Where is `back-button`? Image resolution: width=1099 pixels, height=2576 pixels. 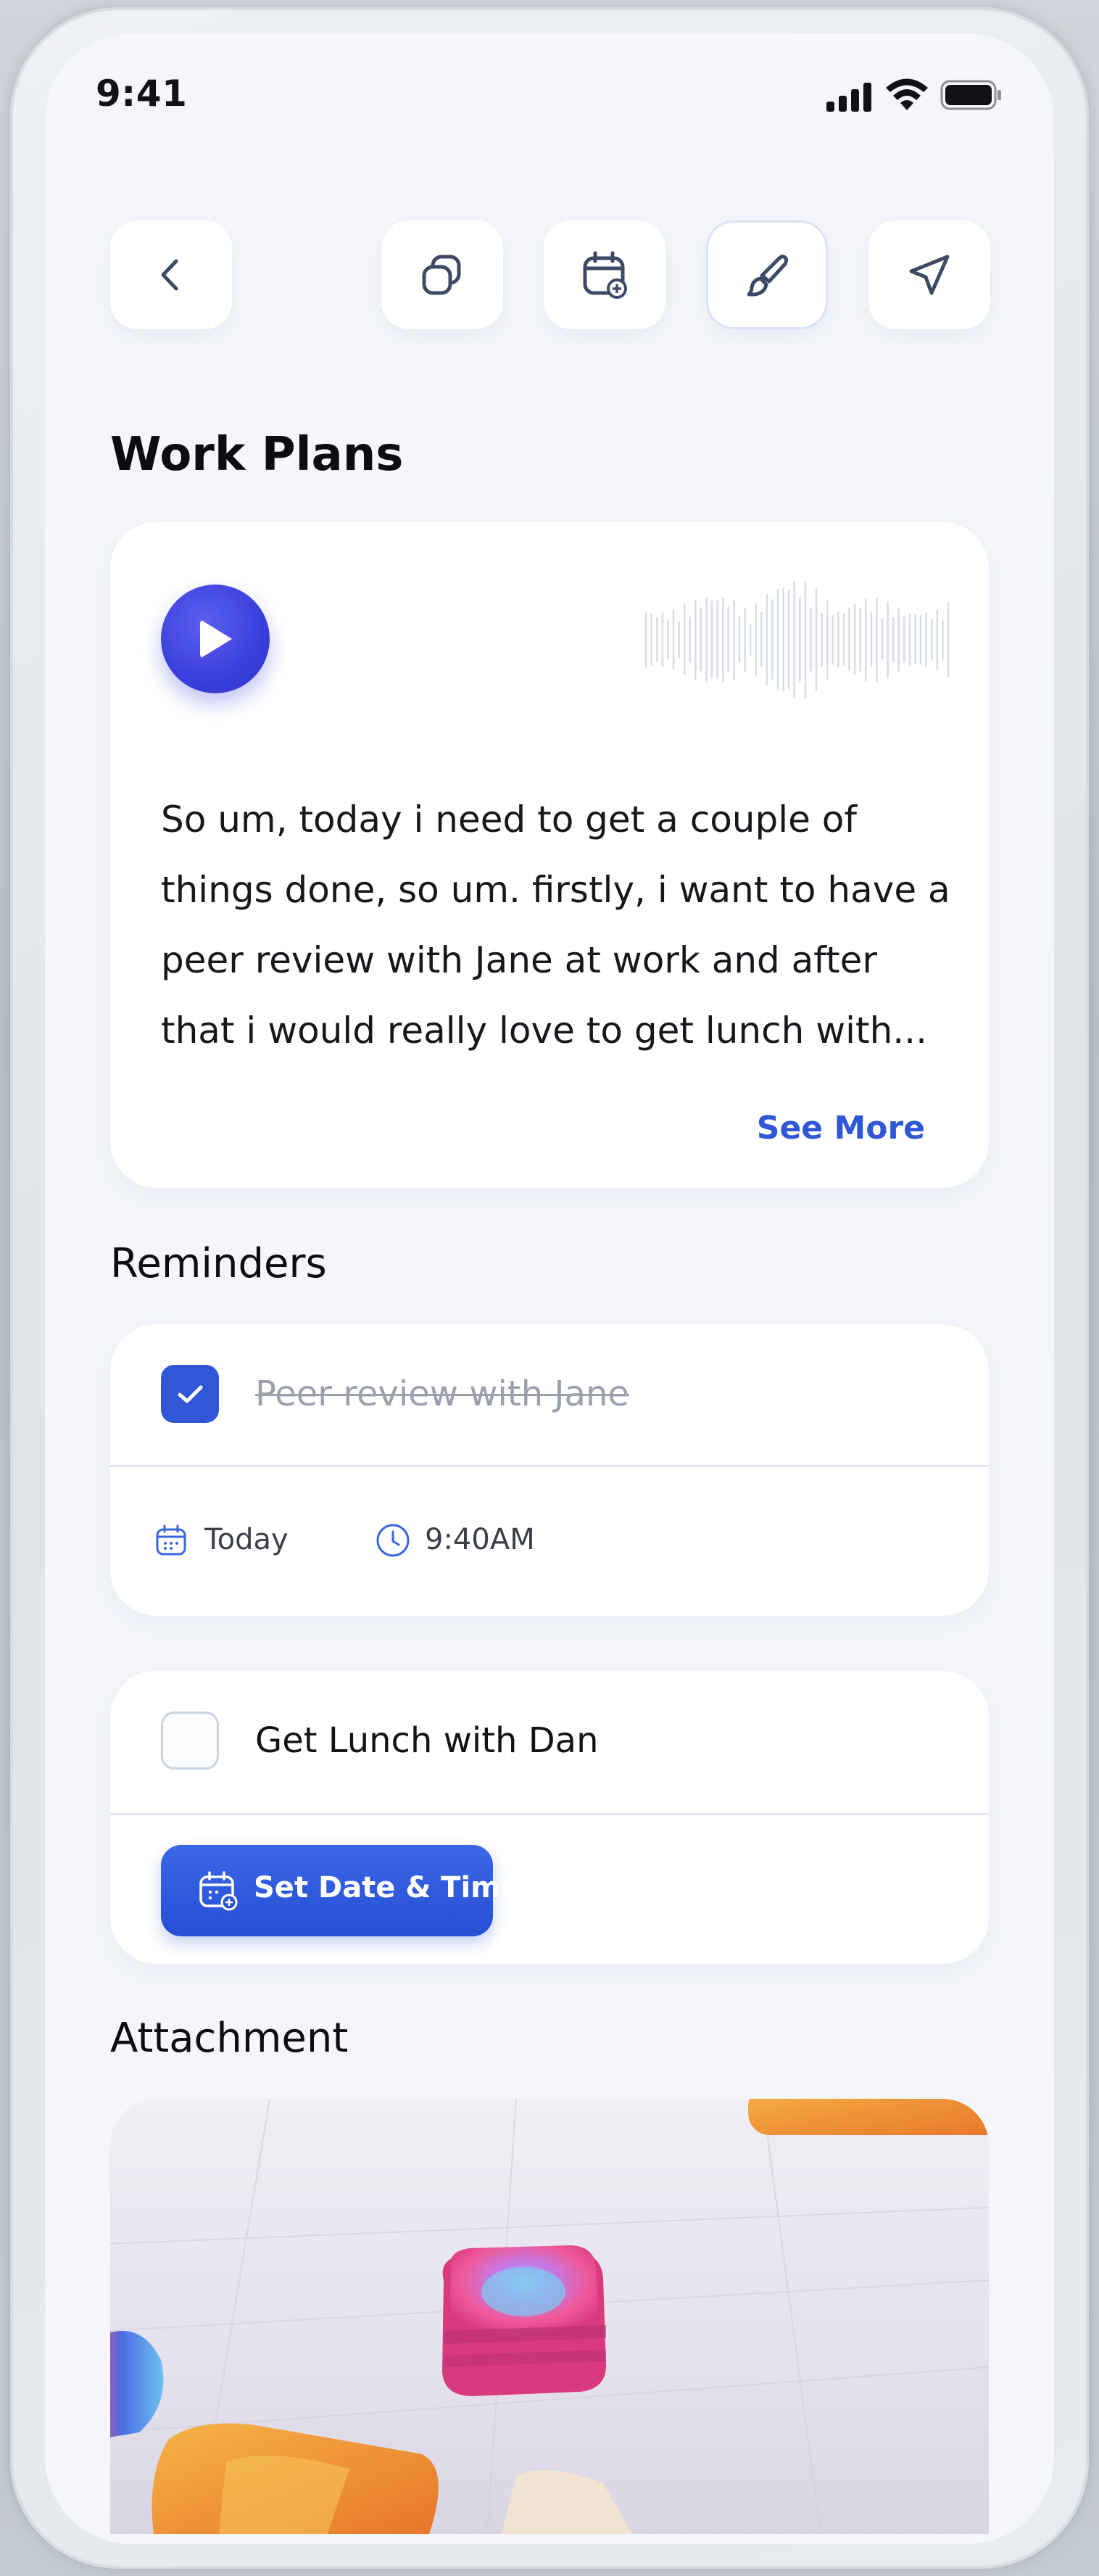 back-button is located at coordinates (171, 274).